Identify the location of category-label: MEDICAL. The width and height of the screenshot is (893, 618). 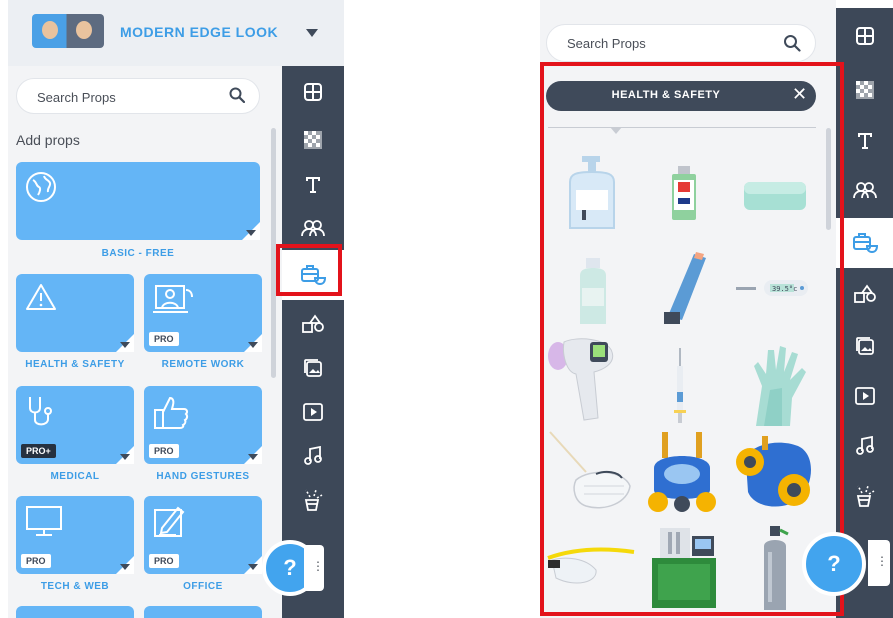
(75, 476).